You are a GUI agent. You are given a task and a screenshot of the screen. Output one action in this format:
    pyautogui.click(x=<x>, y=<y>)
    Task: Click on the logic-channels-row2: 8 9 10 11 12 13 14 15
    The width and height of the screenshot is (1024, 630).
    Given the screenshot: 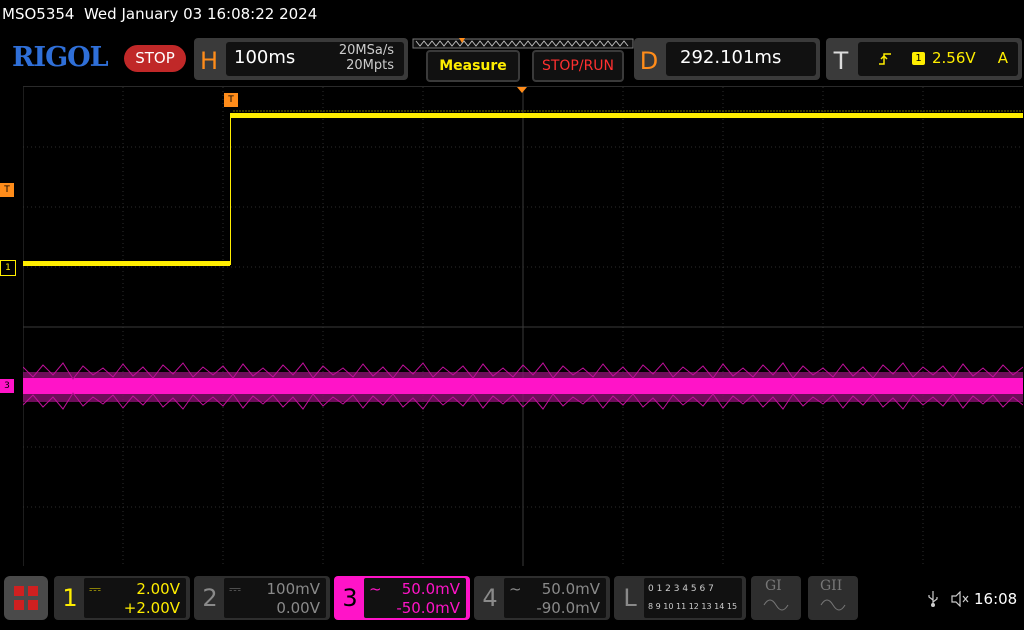 What is the action you would take?
    pyautogui.click(x=693, y=606)
    